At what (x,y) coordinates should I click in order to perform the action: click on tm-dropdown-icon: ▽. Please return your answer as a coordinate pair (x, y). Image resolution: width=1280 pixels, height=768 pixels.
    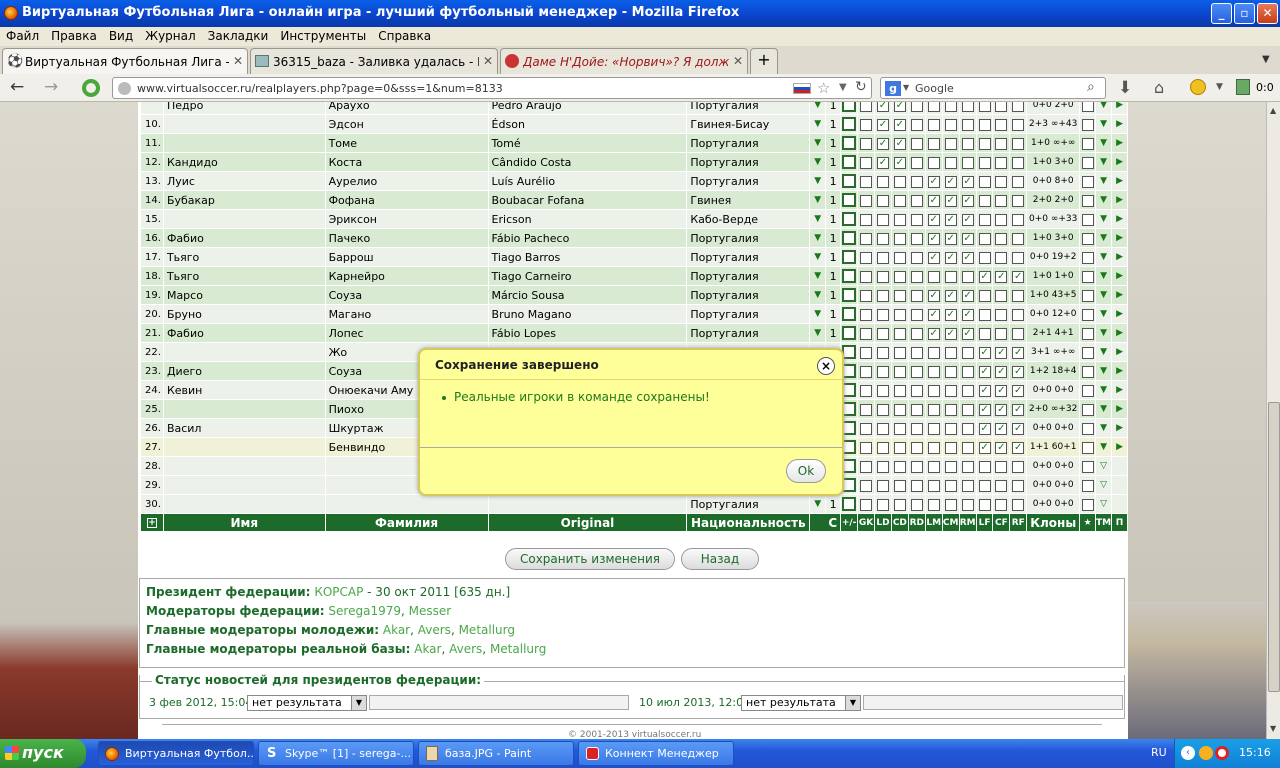
    Looking at the image, I should click on (1104, 466).